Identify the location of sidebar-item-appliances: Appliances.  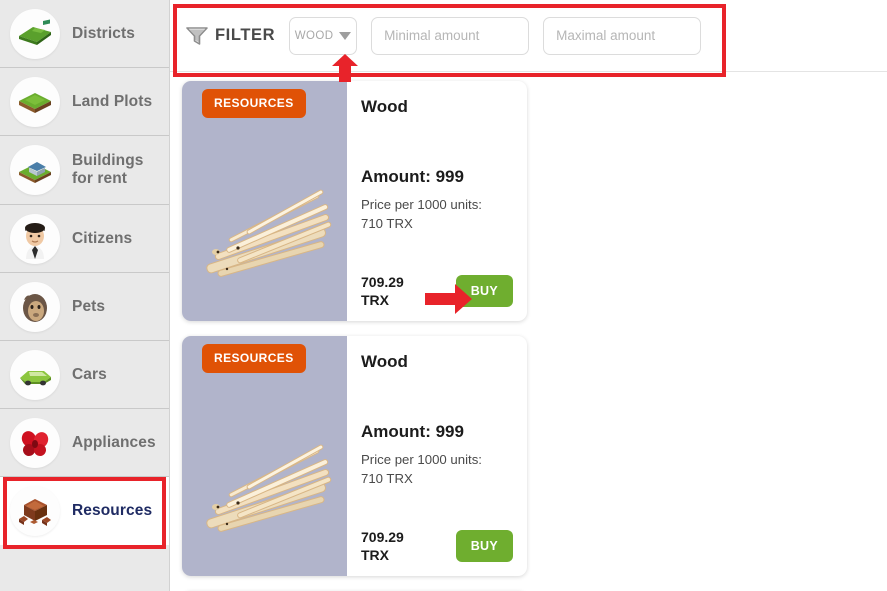
(84, 443).